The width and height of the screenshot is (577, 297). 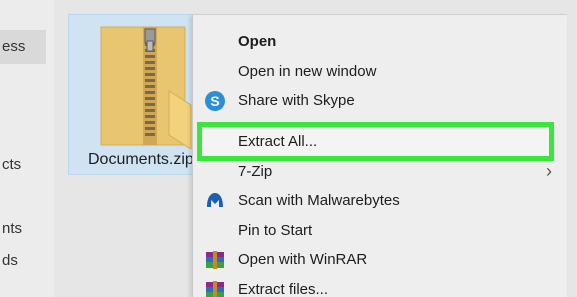 I want to click on menu-item-open: Open, so click(x=380, y=41).